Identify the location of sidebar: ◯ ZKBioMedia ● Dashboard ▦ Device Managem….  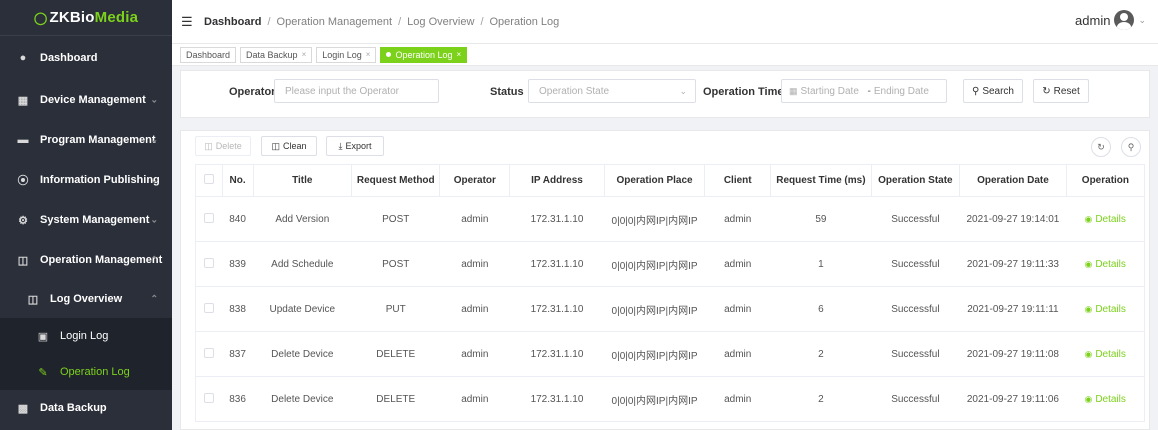
(86, 215).